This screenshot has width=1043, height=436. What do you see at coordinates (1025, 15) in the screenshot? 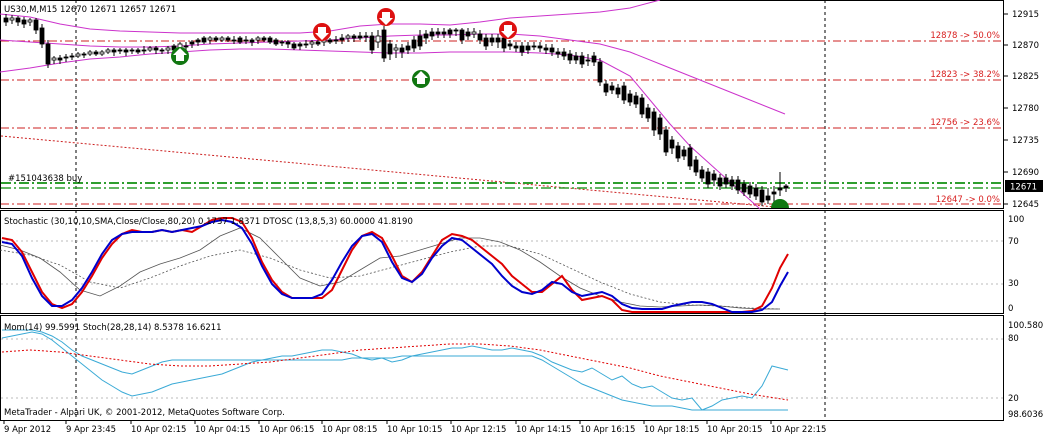
I see `price-tick: 12915` at bounding box center [1025, 15].